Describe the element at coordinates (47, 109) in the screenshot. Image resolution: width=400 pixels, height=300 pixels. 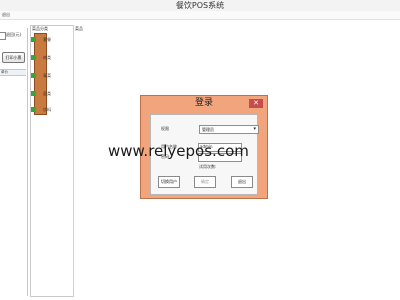
I see `category-label: 饮料` at that location.